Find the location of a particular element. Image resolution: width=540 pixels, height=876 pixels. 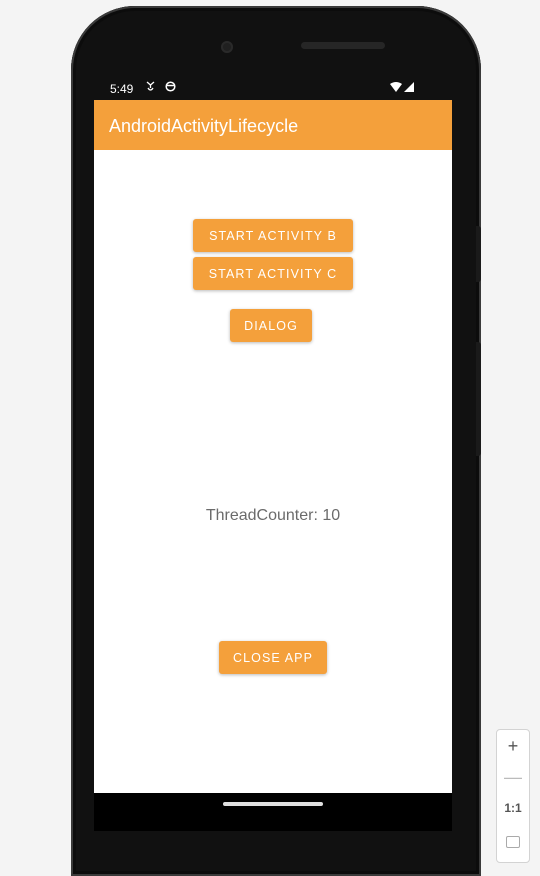

zoom-controls: + — 1:1 is located at coordinates (513, 796).